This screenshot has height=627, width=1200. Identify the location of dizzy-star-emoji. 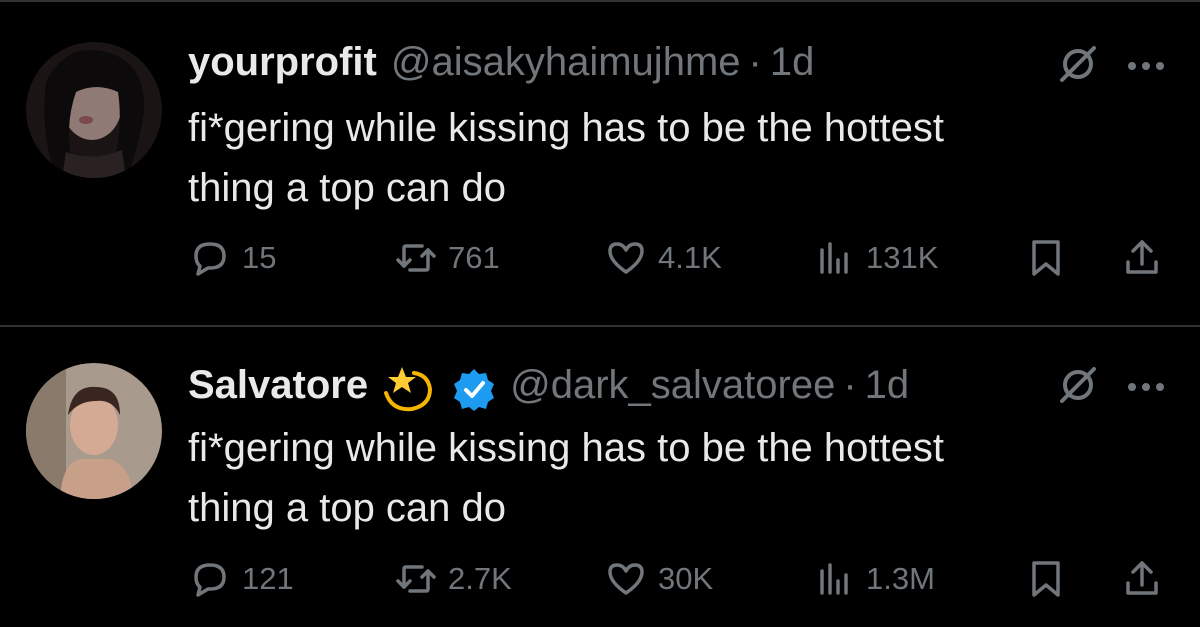
(408, 389).